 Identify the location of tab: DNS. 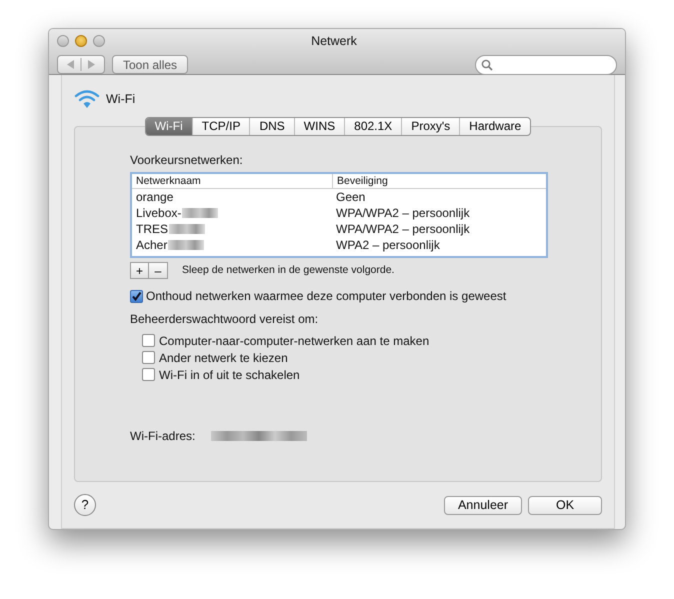
(271, 126).